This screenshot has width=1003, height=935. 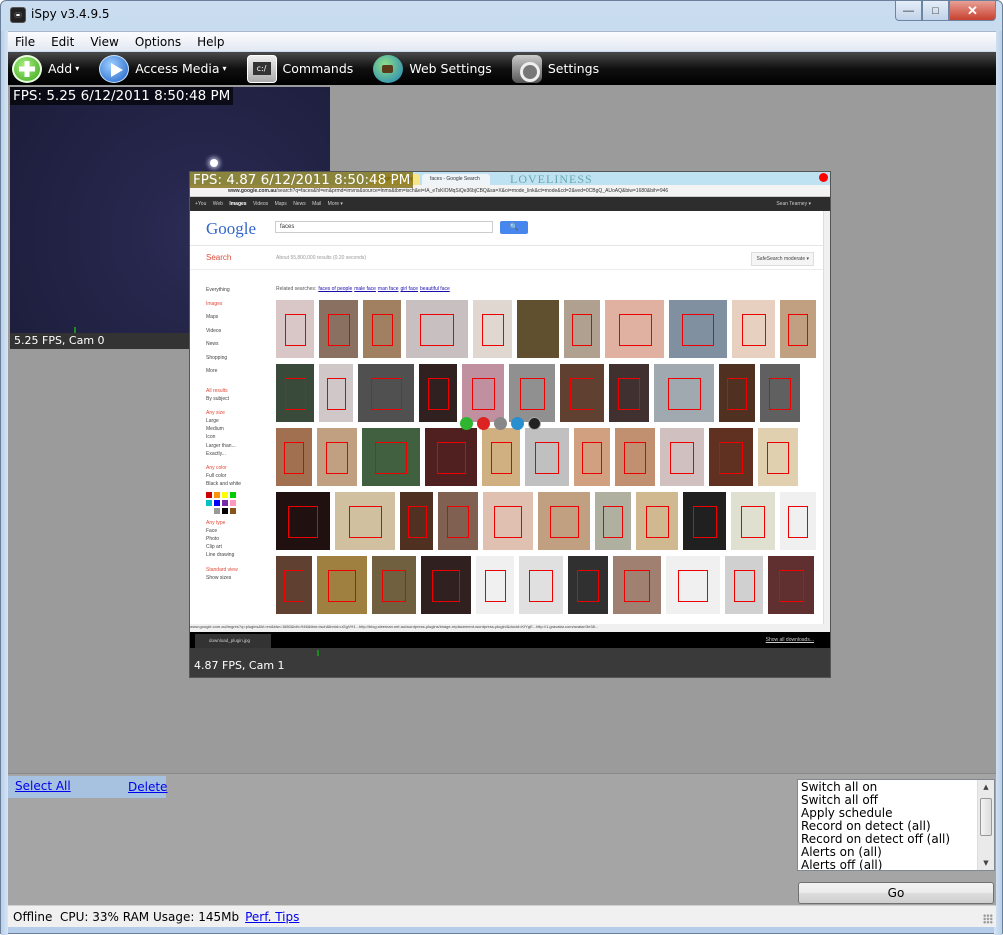 What do you see at coordinates (935, 11) in the screenshot?
I see `maximize-button: □` at bounding box center [935, 11].